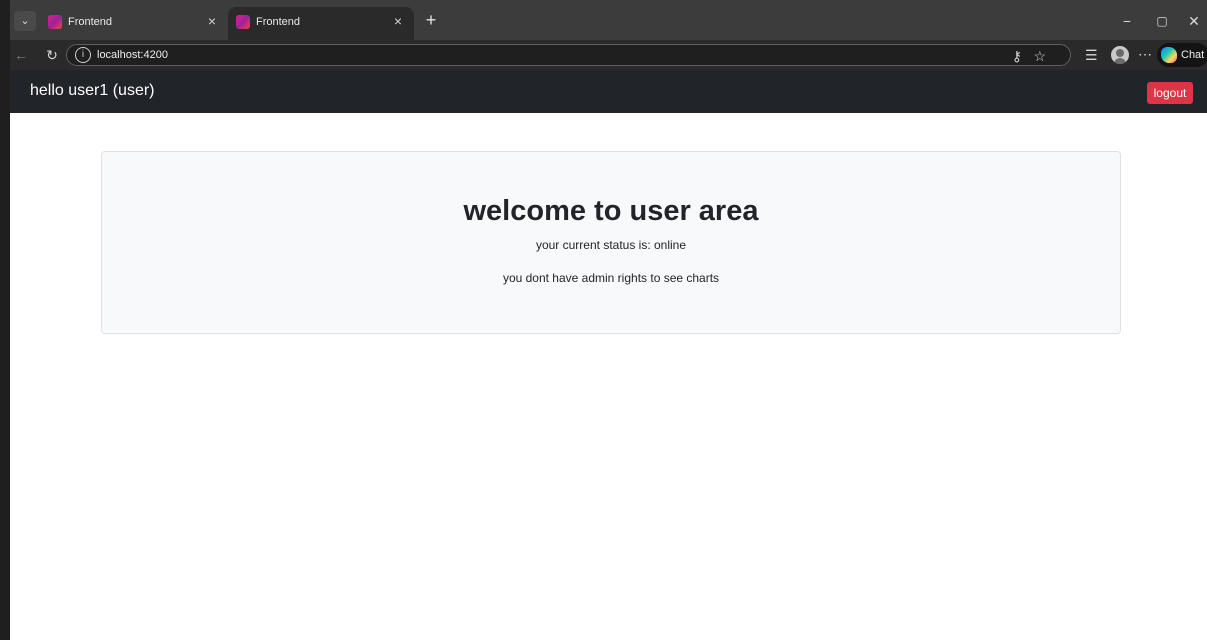  What do you see at coordinates (611, 245) in the screenshot?
I see `status-text: your current status is: online` at bounding box center [611, 245].